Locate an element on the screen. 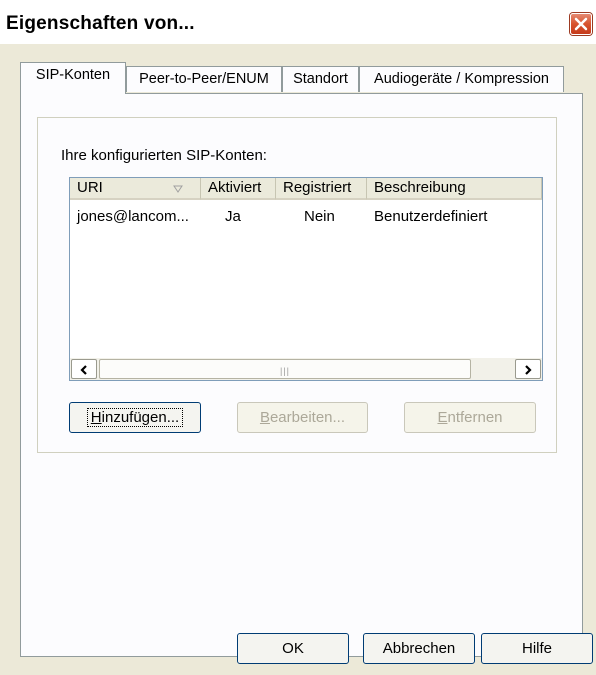 The image size is (596, 675). chevron-left-icon is located at coordinates (83, 370).